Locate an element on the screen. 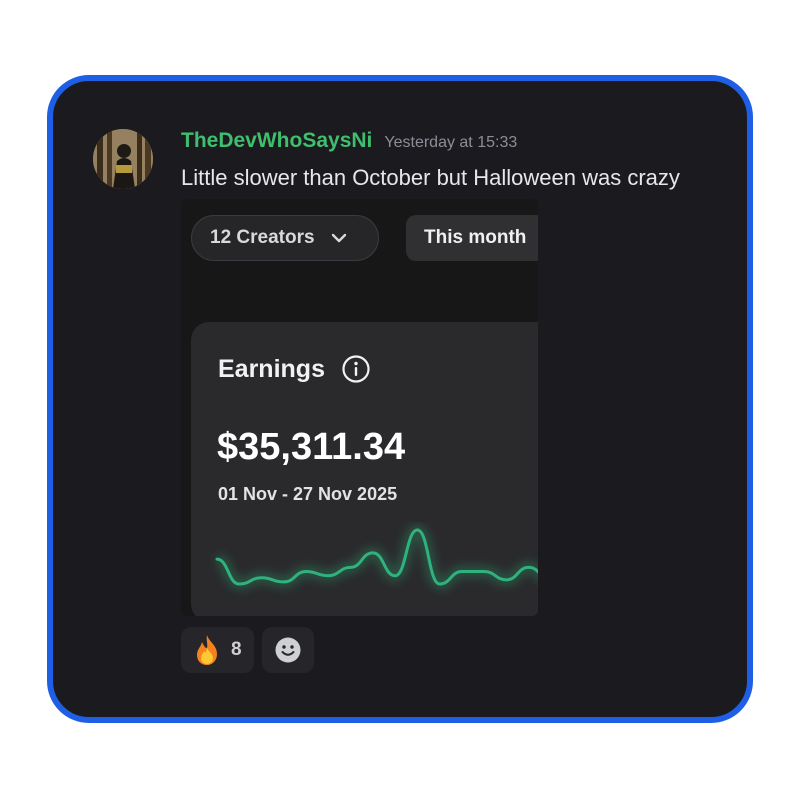  period-filter-button: This month is located at coordinates (472, 238).